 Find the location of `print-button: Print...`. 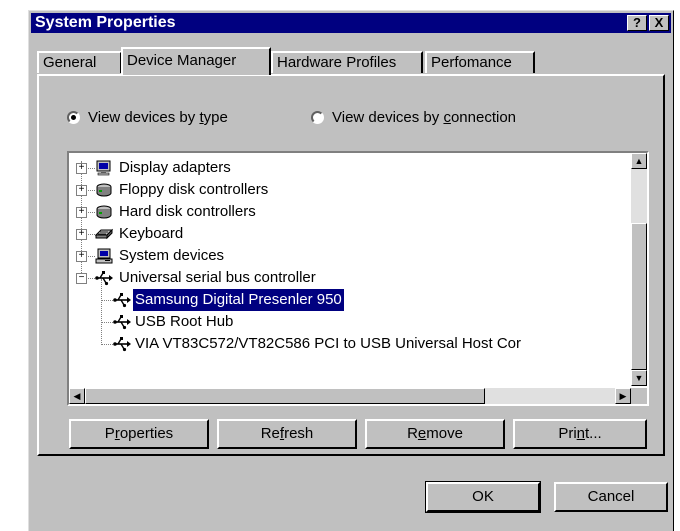

print-button: Print... is located at coordinates (580, 434).